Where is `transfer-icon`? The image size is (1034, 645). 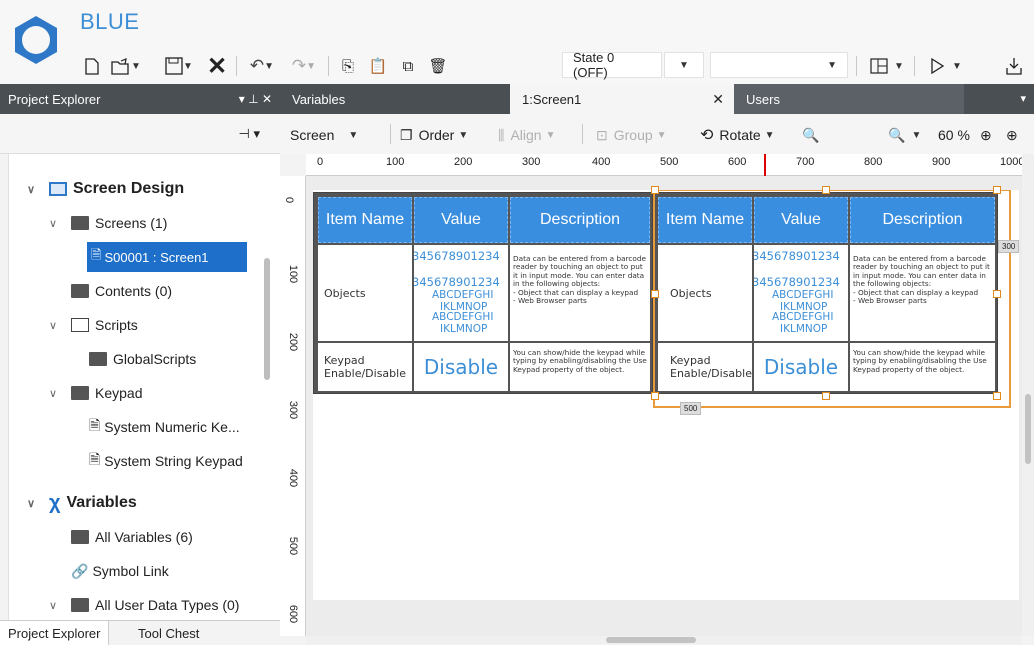
transfer-icon is located at coordinates (1014, 66).